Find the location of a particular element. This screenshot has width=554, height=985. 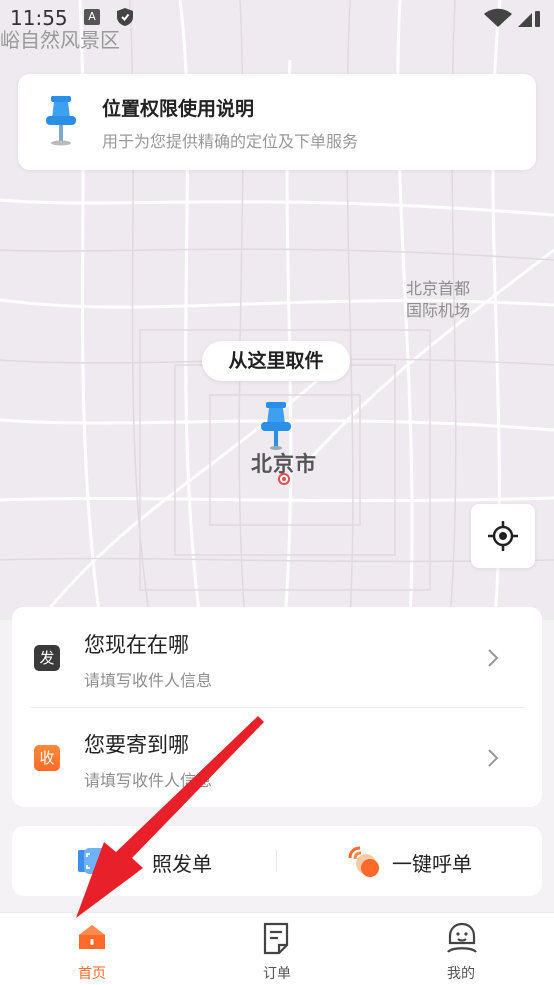

home-icon is located at coordinates (92, 937).